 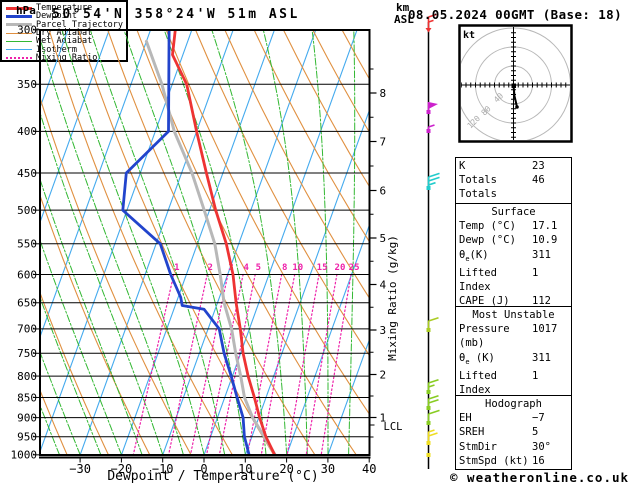 I want to click on pressure-tick-label: 800, so click(x=27, y=376).